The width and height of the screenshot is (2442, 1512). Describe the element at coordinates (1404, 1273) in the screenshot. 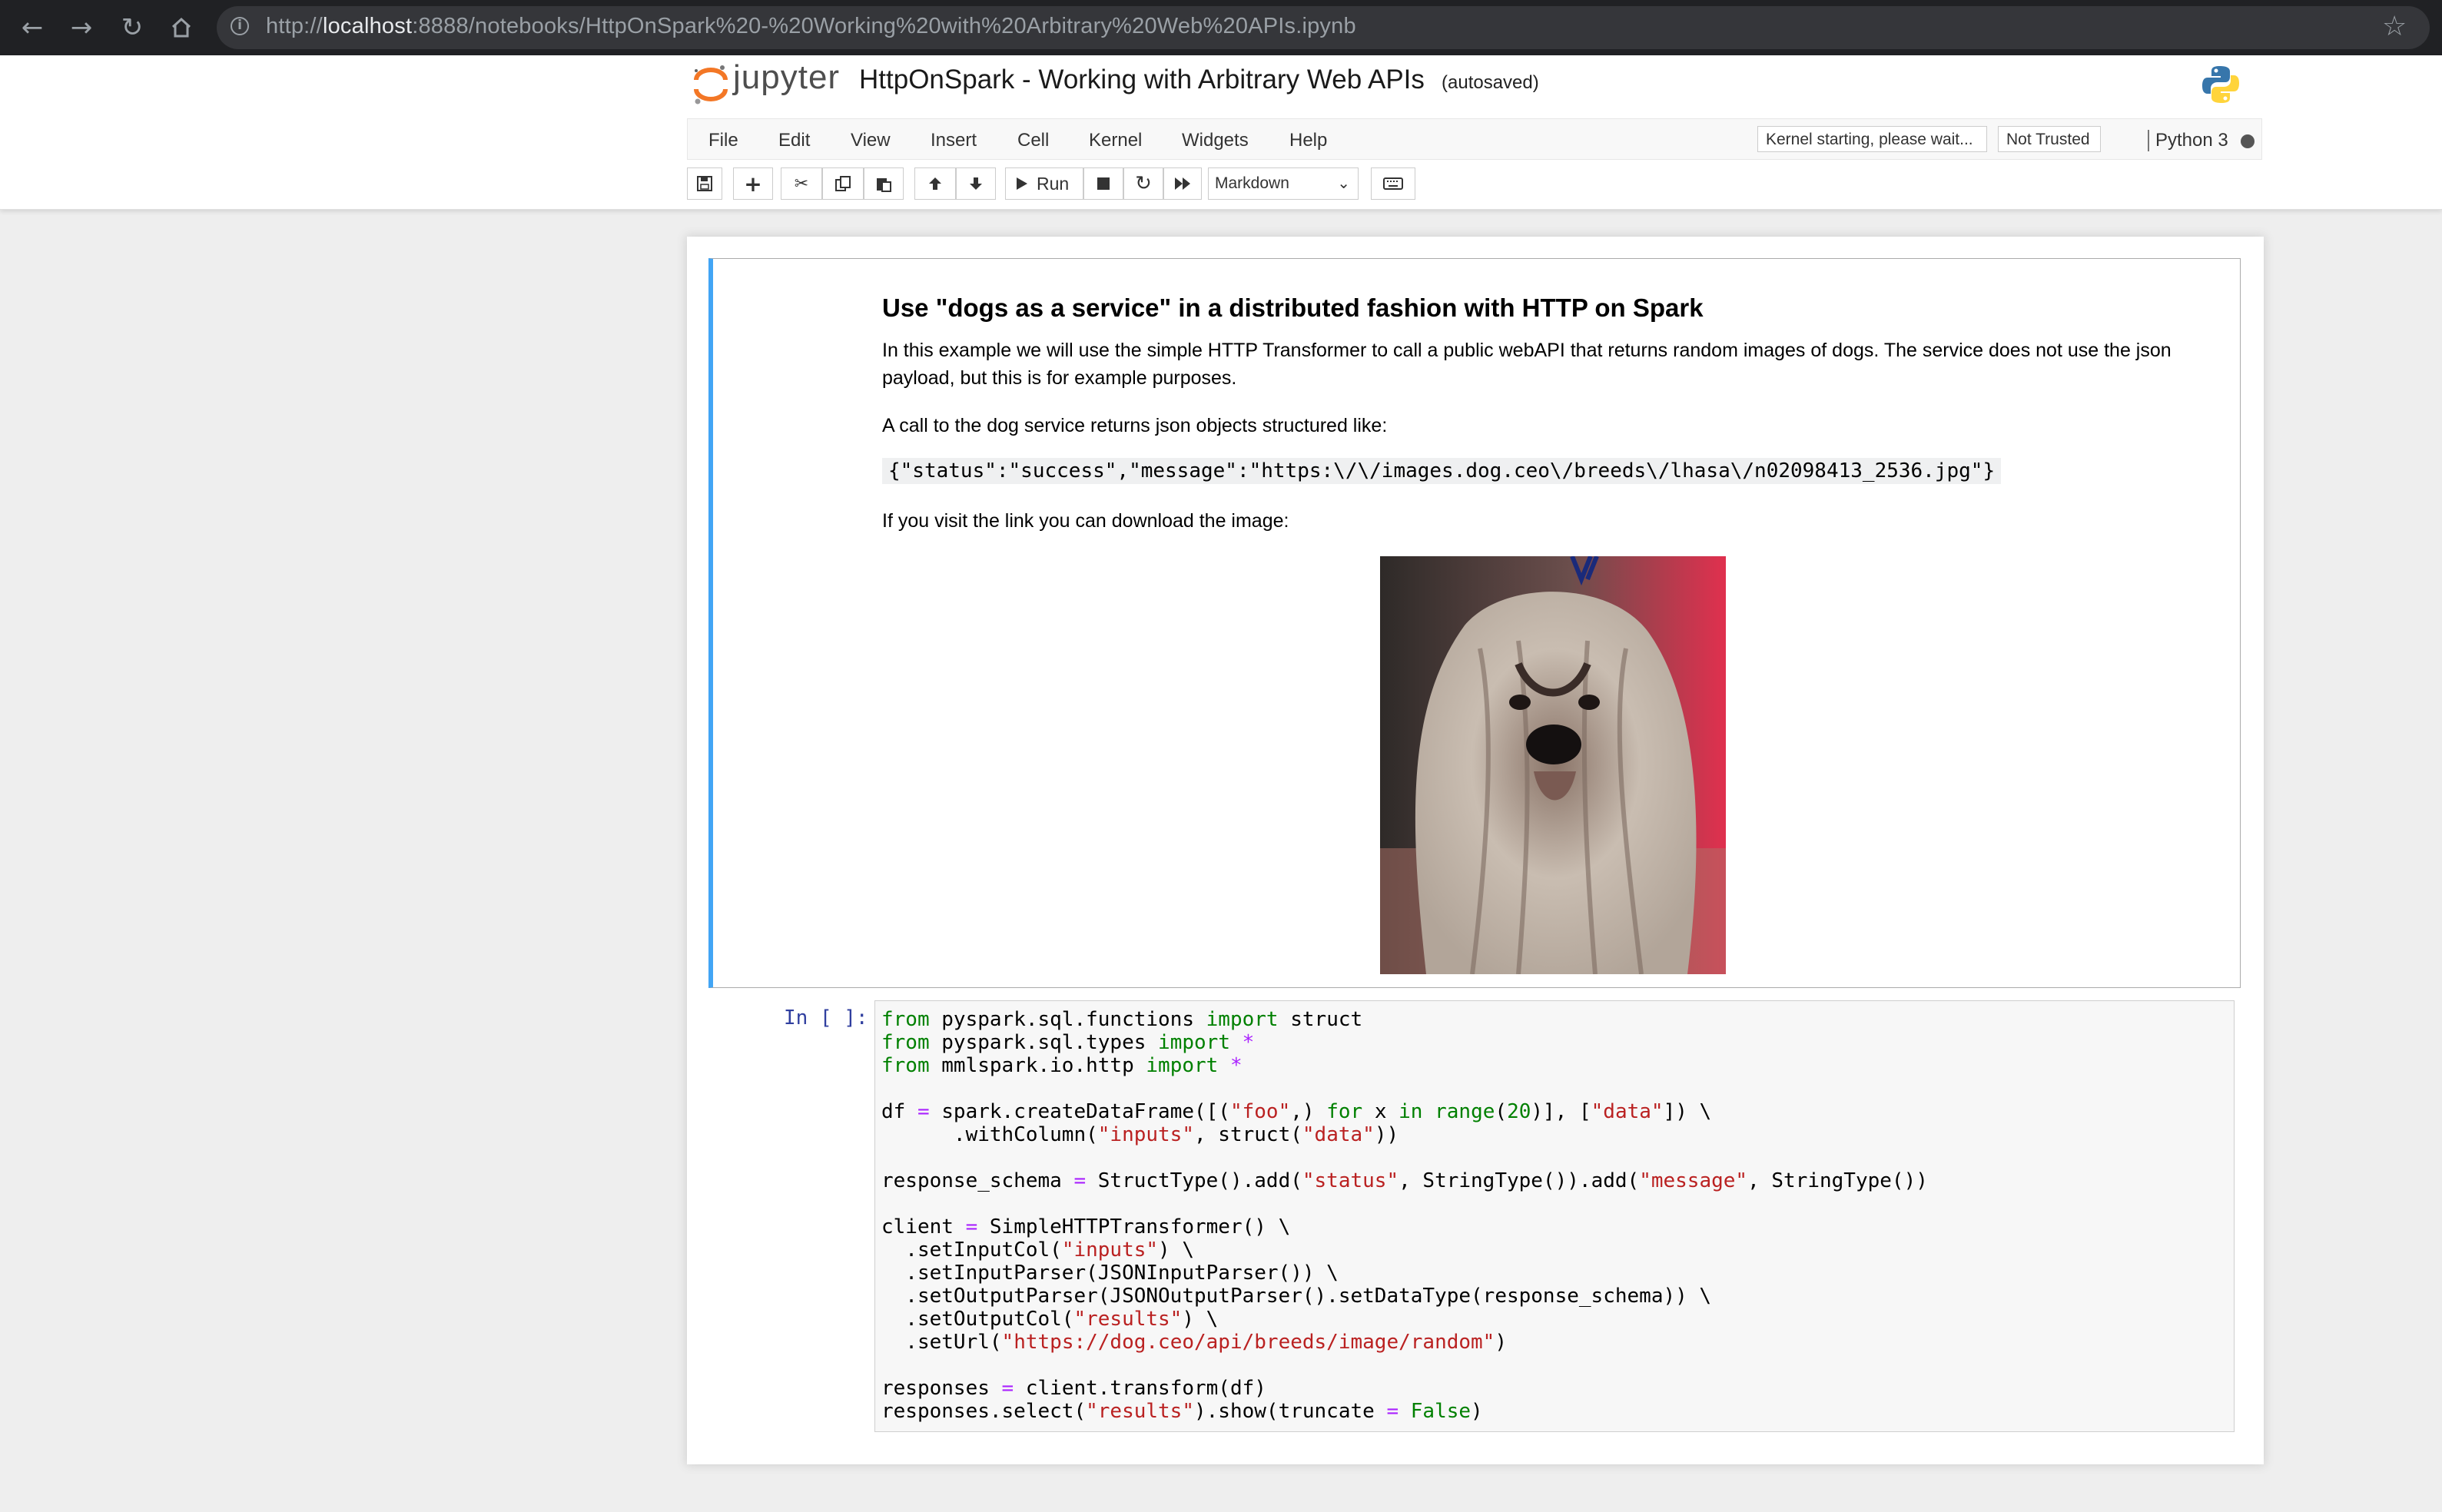

I see `code-line: .setInputParser(JSONInputParser()) \` at that location.